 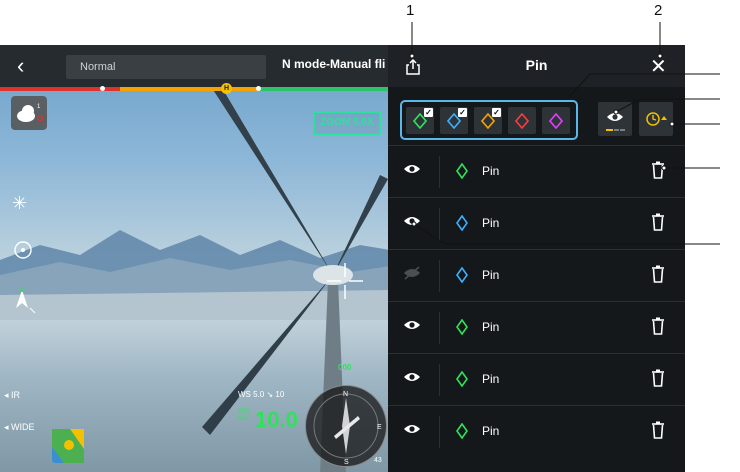 I want to click on color-filter-green: ✓, so click(x=420, y=120).